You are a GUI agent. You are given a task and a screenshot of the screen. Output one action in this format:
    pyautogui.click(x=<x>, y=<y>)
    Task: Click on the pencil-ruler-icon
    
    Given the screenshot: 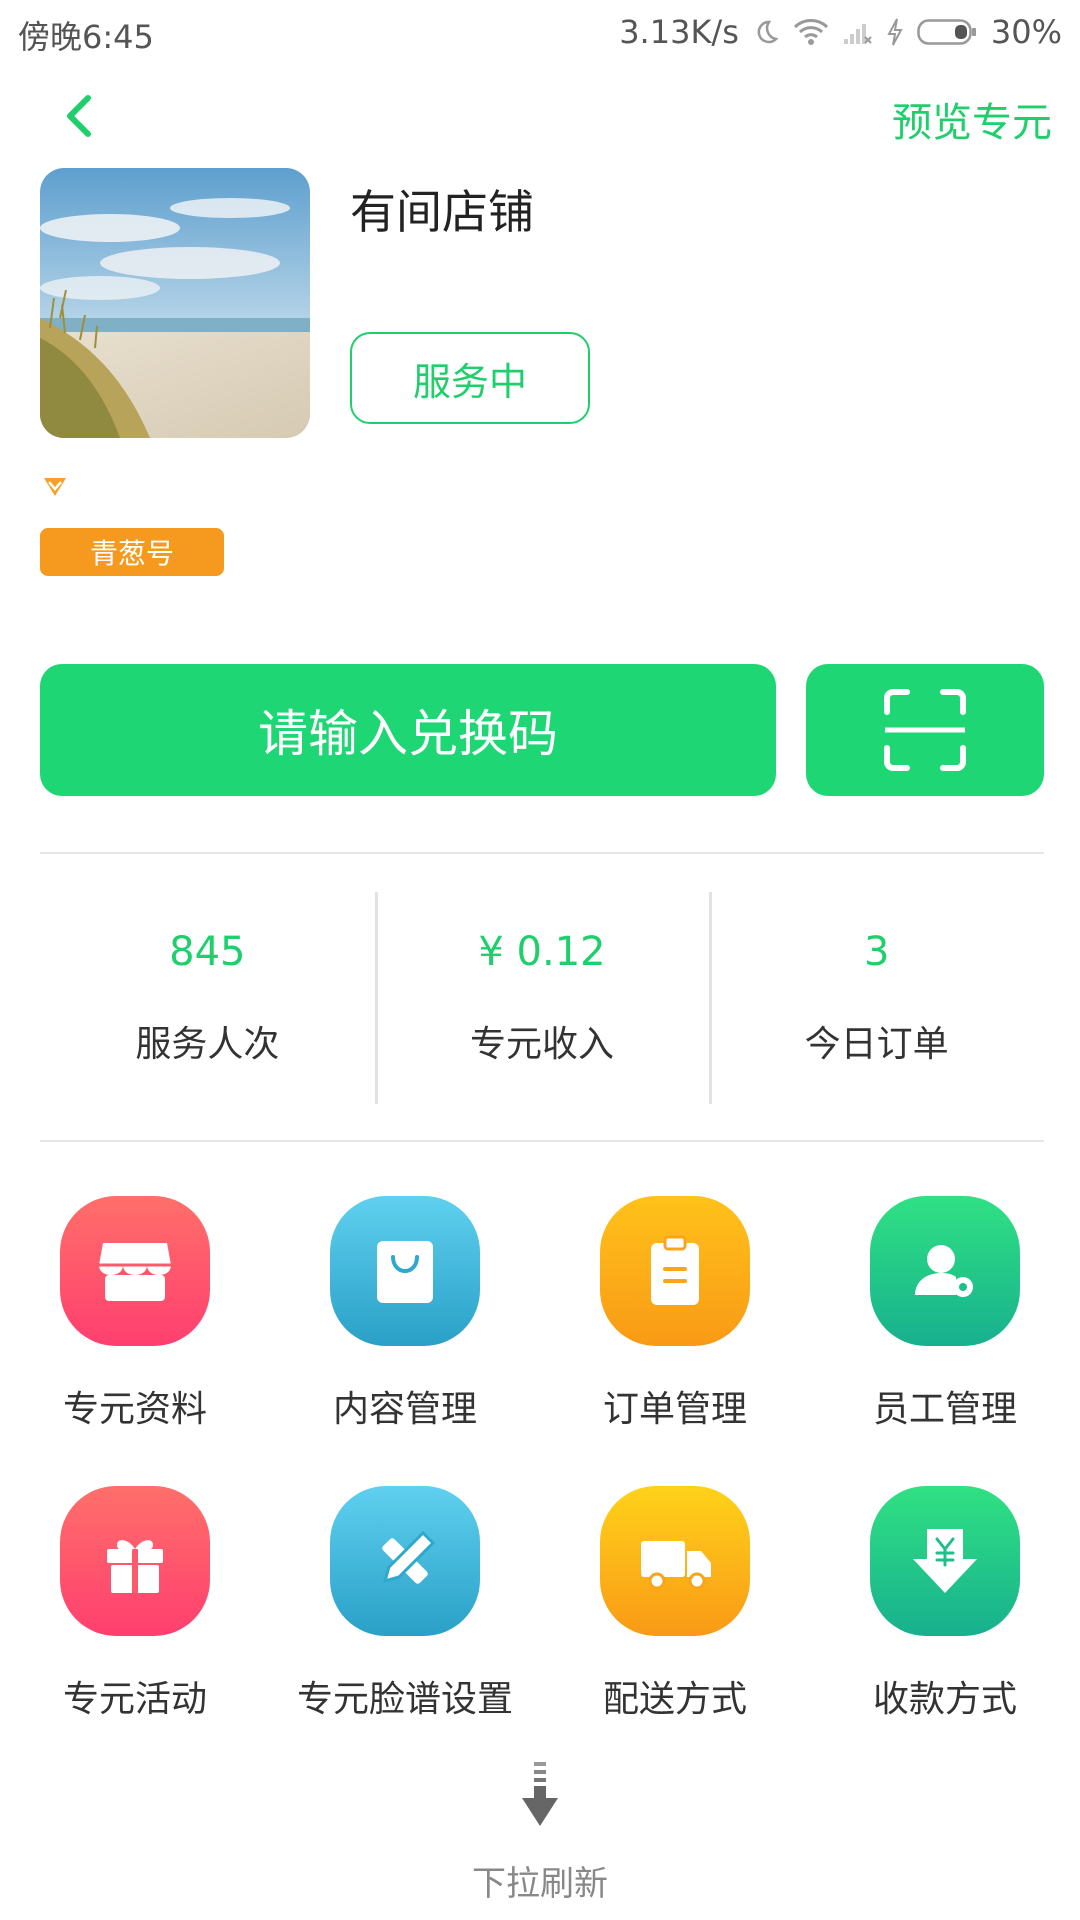 What is the action you would take?
    pyautogui.click(x=405, y=1561)
    